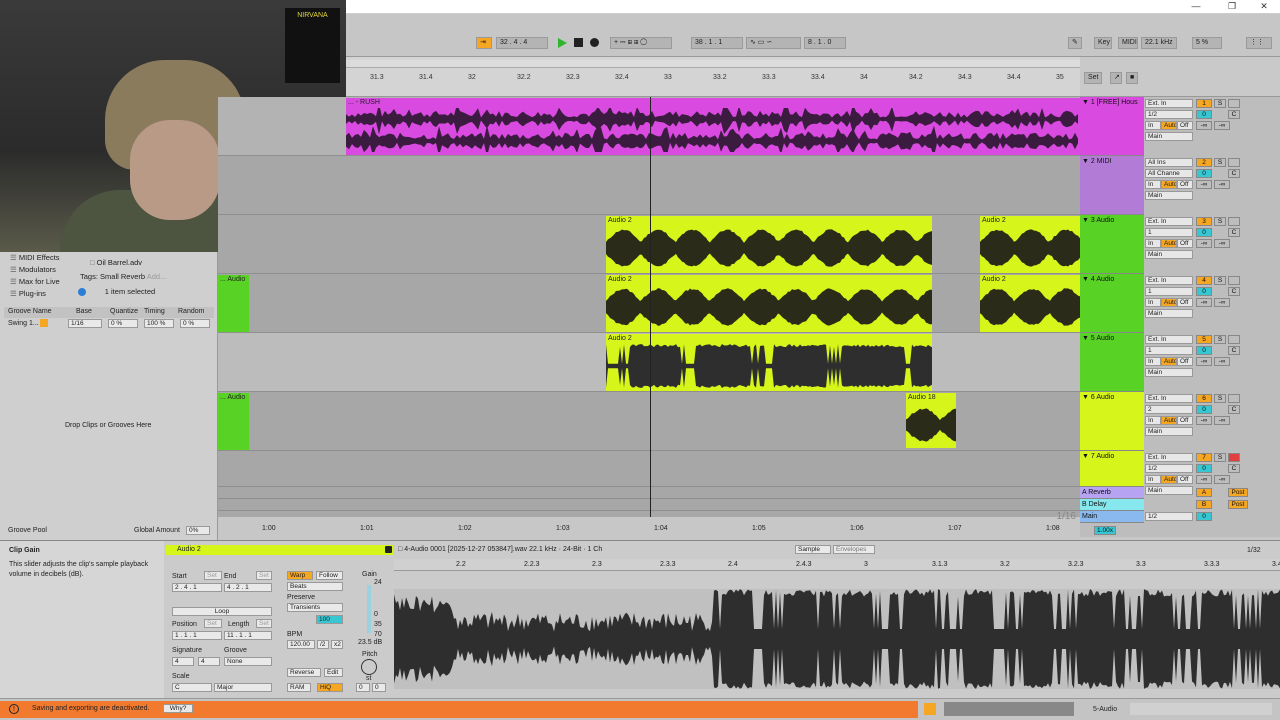 The image size is (1280, 720). Describe the element at coordinates (1204, 280) in the screenshot. I see `track-activator-button: 4` at that location.